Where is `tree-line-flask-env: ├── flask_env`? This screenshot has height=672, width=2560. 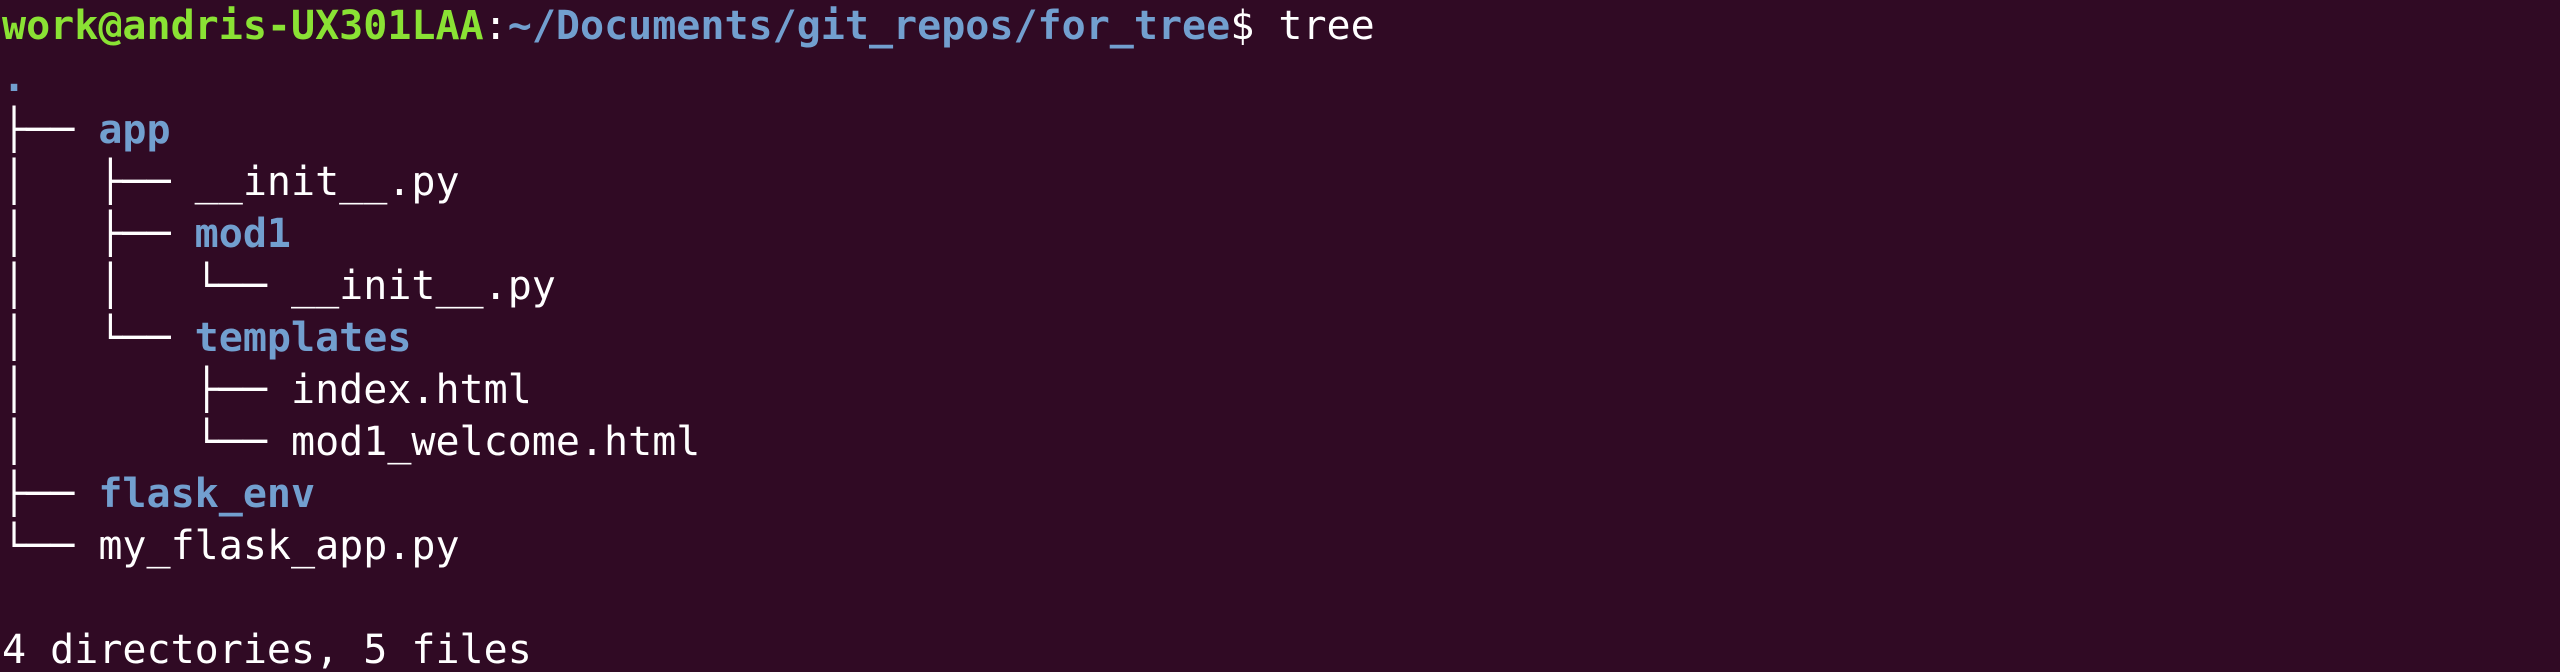 tree-line-flask-env: ├── flask_env is located at coordinates (1281, 494).